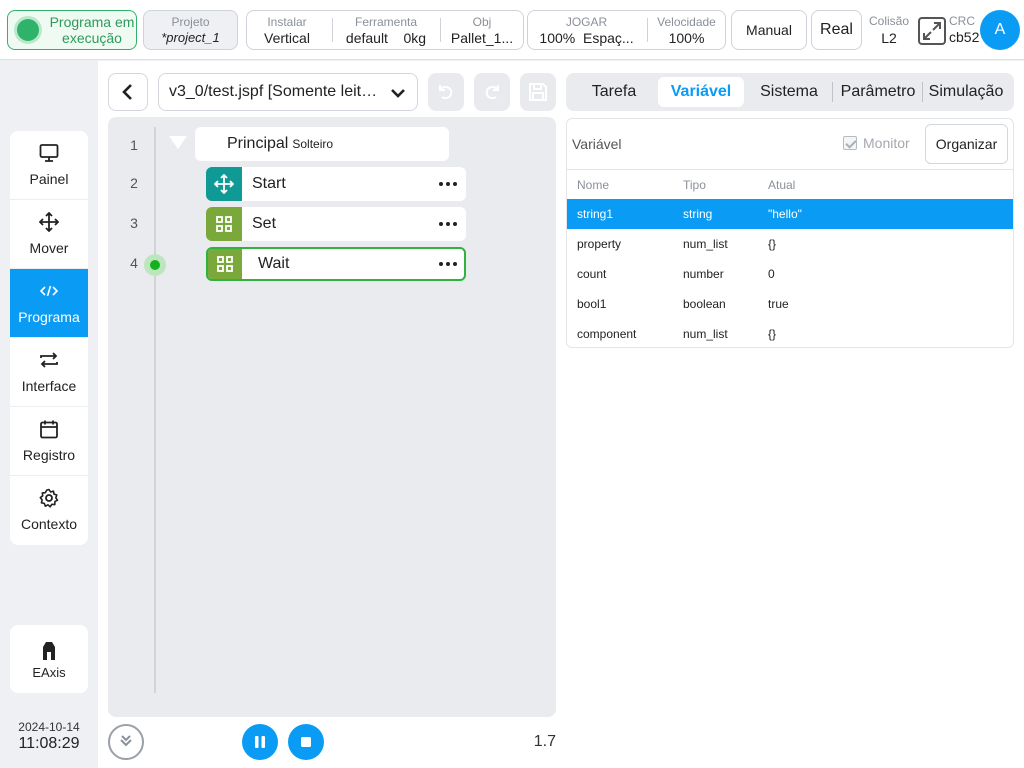  What do you see at coordinates (769, 30) in the screenshot?
I see `manual-mode-button: Manual` at bounding box center [769, 30].